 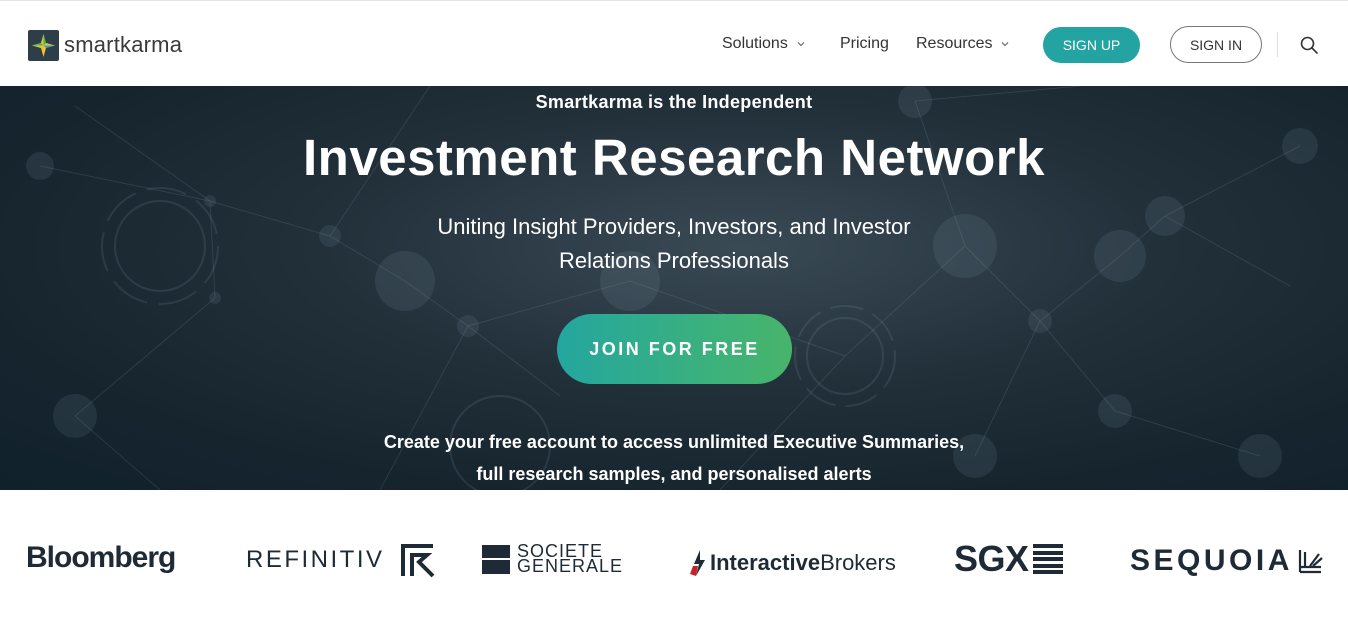 I want to click on sequoia-logo: SEQUOIA, so click(x=1226, y=561).